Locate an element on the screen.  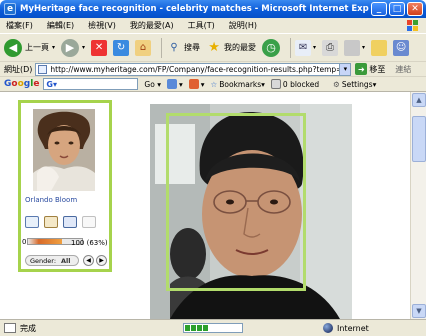
print-button: ⎙ is located at coordinates (330, 47).